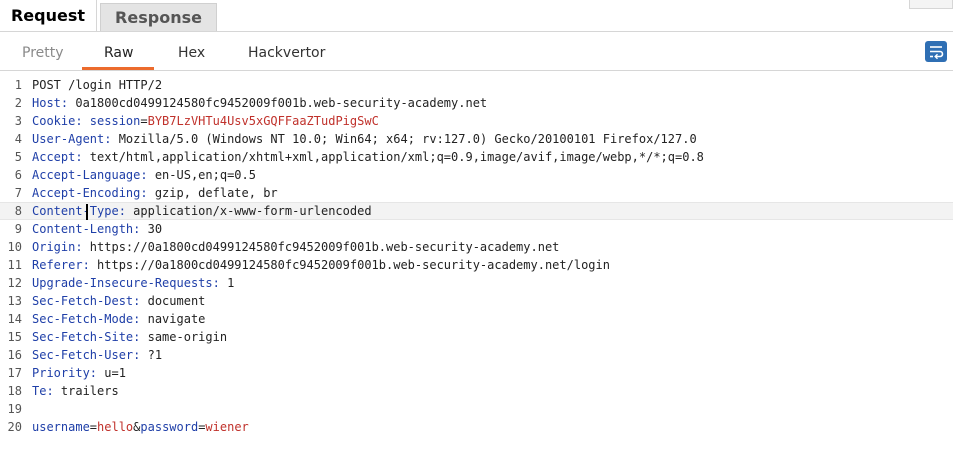 This screenshot has height=452, width=953. I want to click on editor-line: 16 Sec-Fetch-User: ?1, so click(476, 355).